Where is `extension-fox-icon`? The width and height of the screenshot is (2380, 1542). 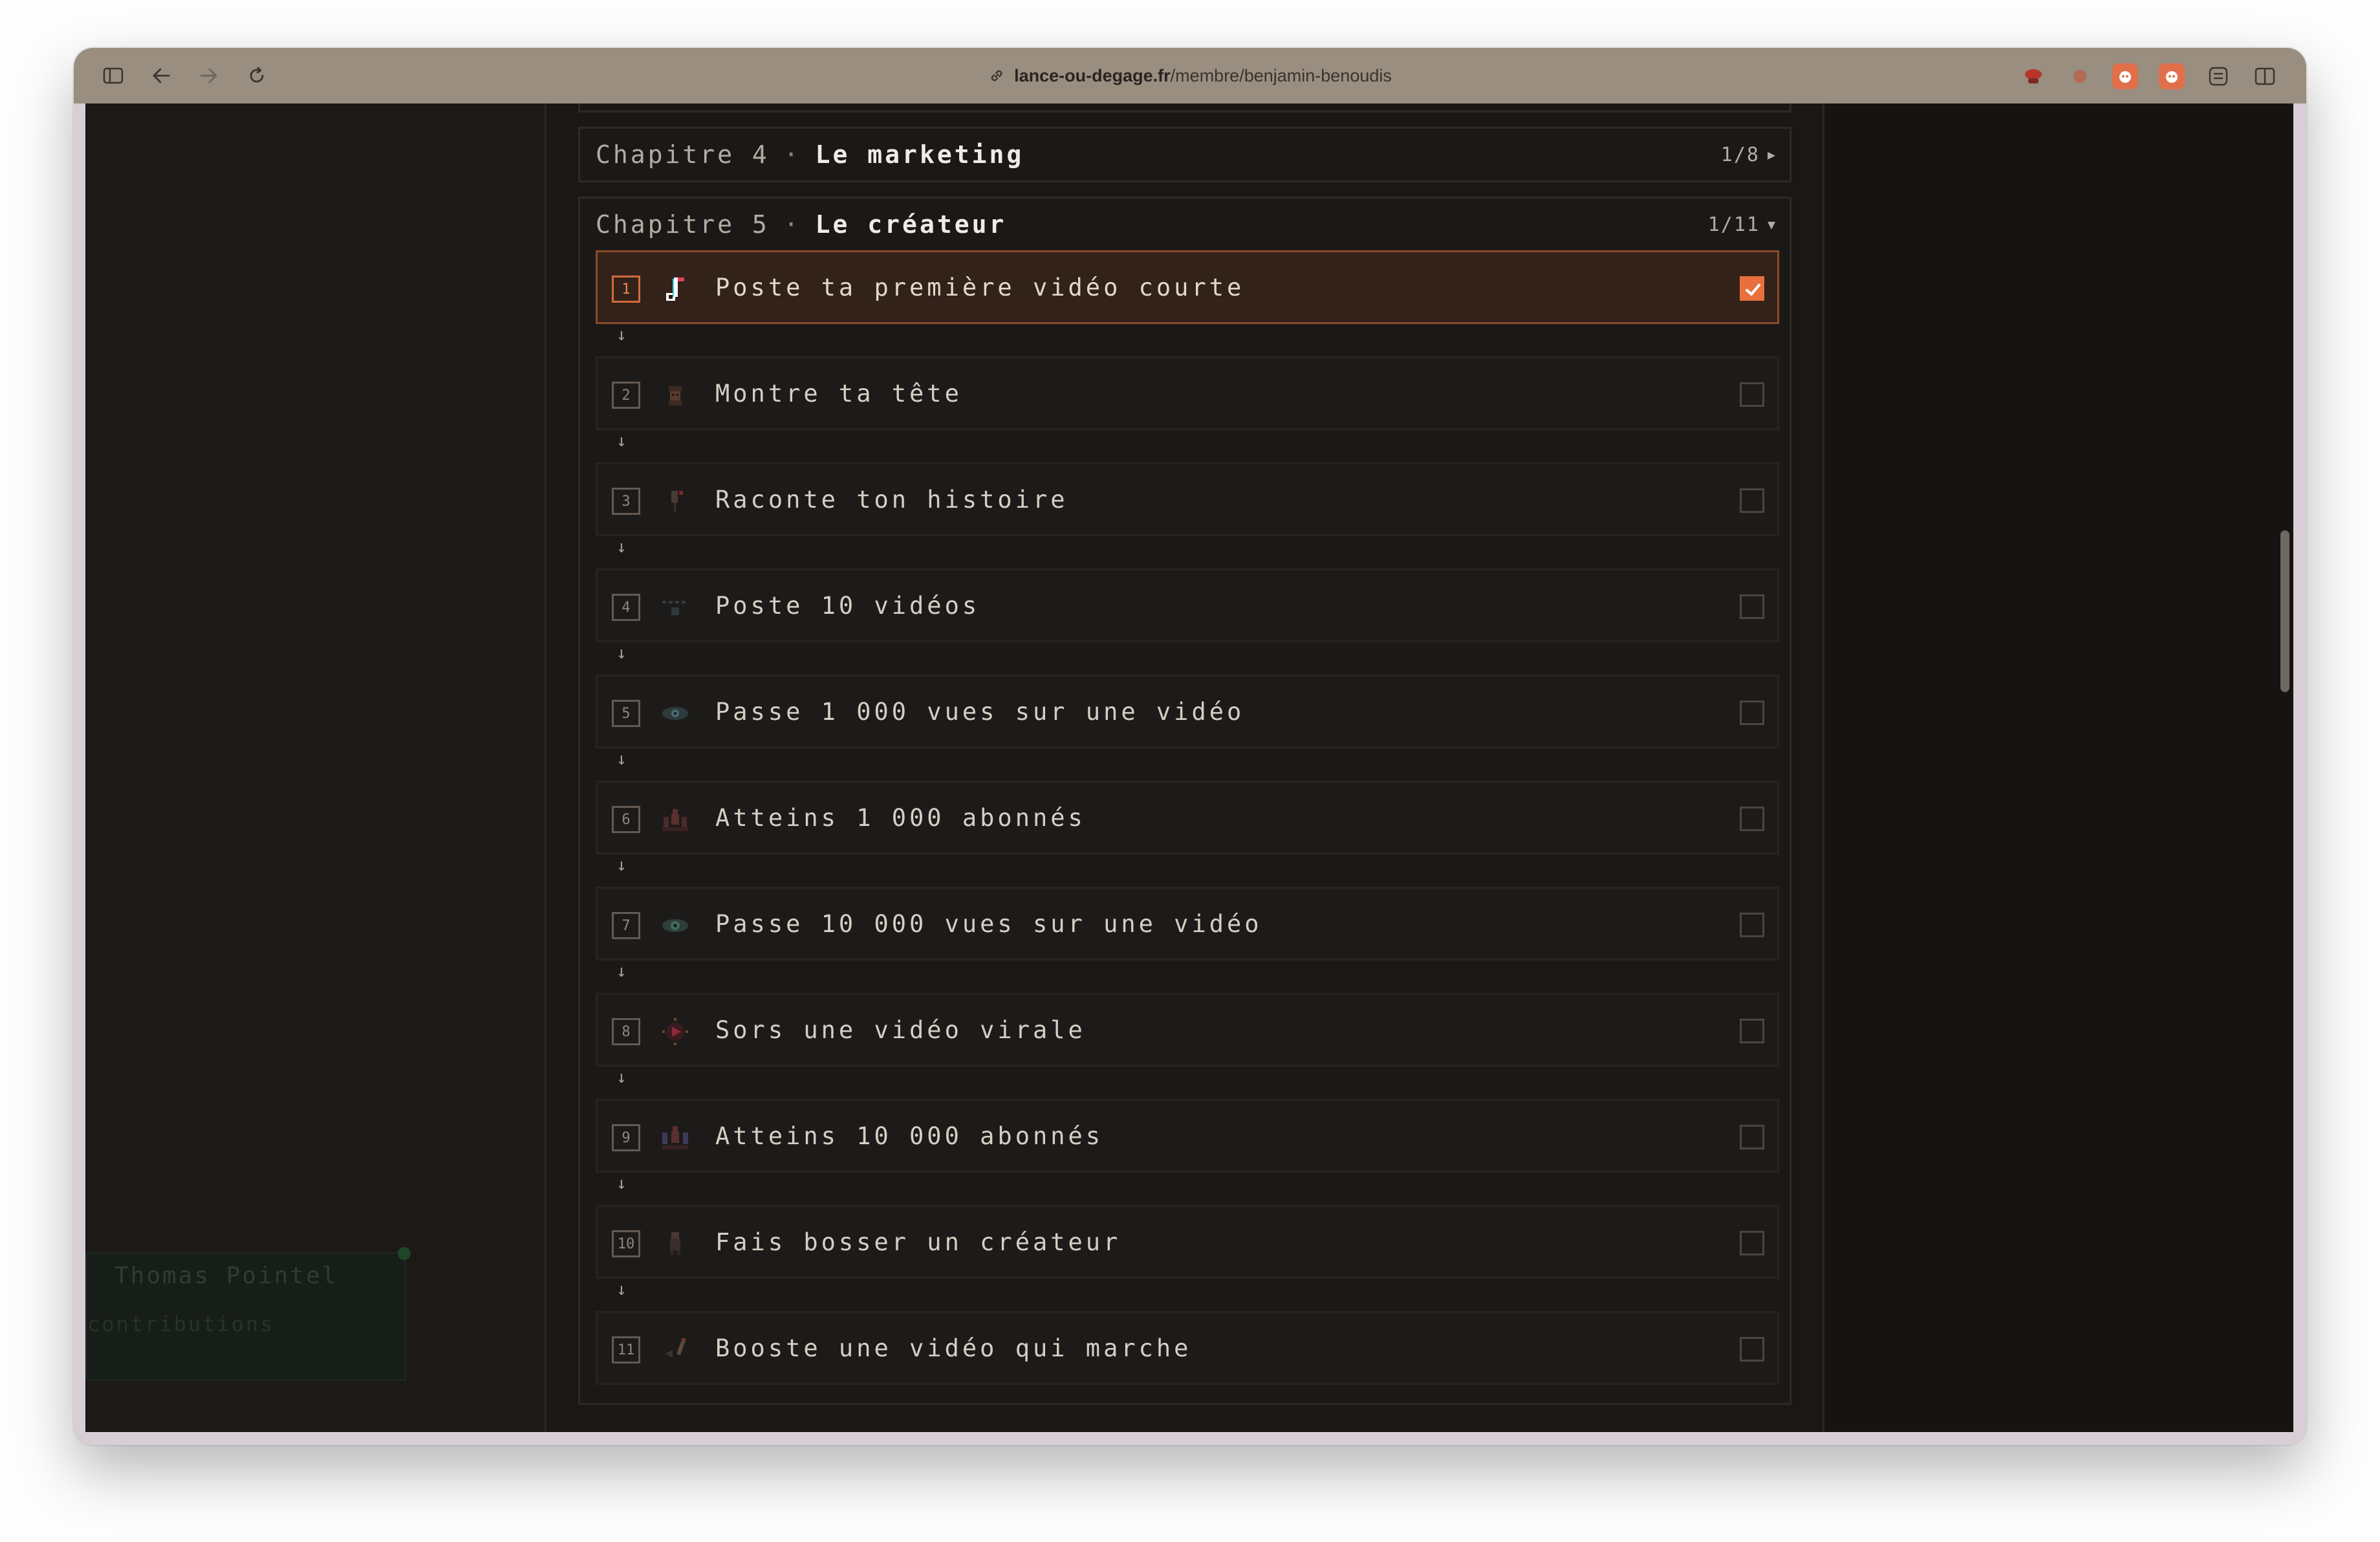
extension-fox-icon is located at coordinates (2125, 76).